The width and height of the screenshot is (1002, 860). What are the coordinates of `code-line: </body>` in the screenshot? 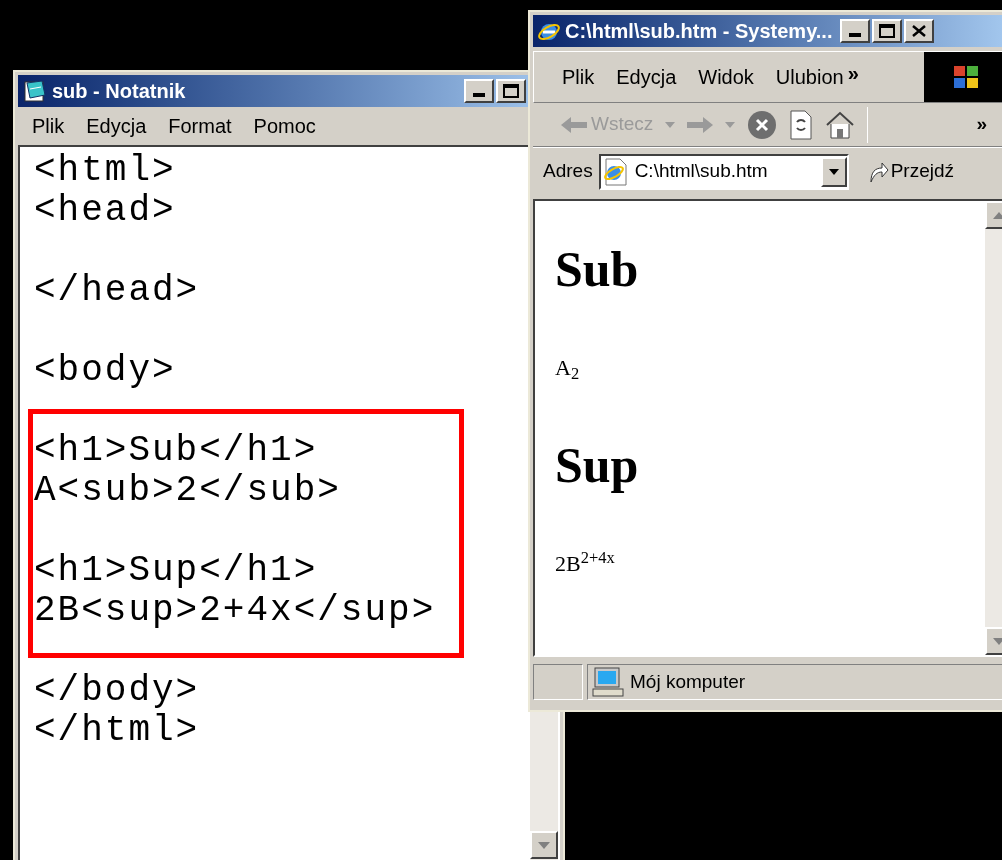 It's located at (117, 691).